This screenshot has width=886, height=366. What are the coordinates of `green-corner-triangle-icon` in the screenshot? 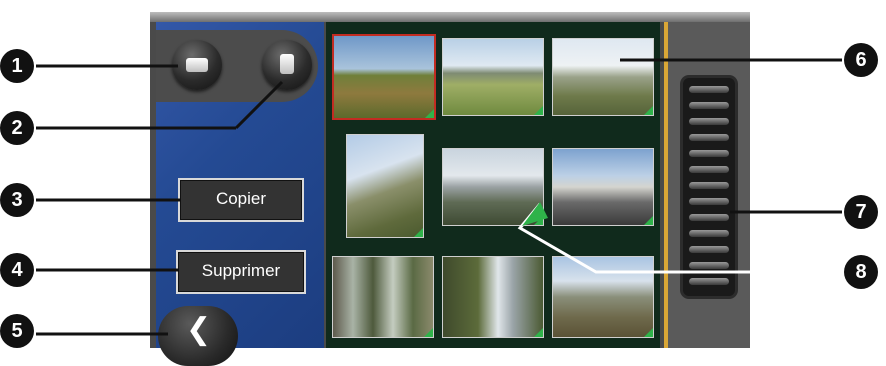 It's located at (535, 214).